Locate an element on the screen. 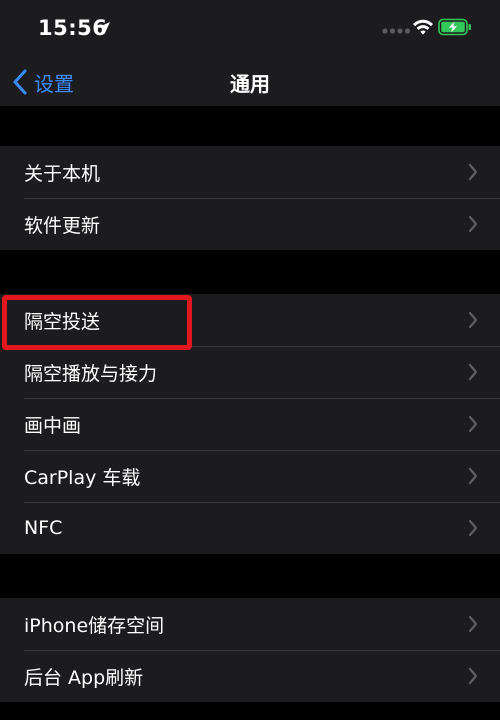 The width and height of the screenshot is (500, 720). navigation-bar: 设置 通用 is located at coordinates (250, 82).